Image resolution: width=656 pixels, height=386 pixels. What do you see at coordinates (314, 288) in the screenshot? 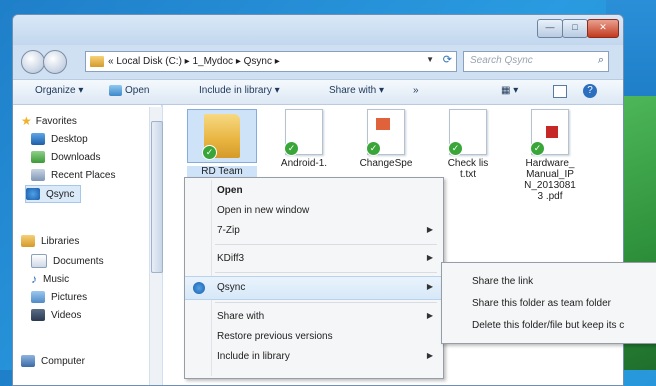
I see `menu-item-qsync: Qsync ▶` at bounding box center [314, 288].